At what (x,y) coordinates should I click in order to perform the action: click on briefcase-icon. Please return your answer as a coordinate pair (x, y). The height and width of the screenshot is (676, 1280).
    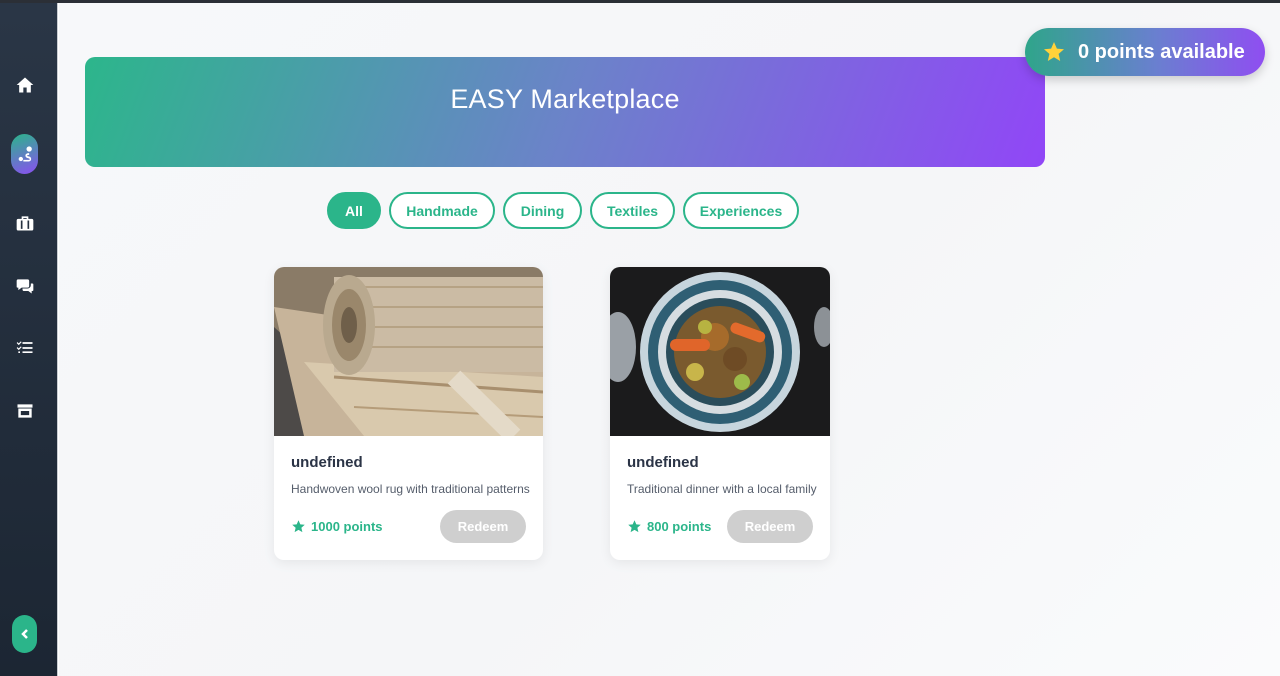
    Looking at the image, I should click on (24, 223).